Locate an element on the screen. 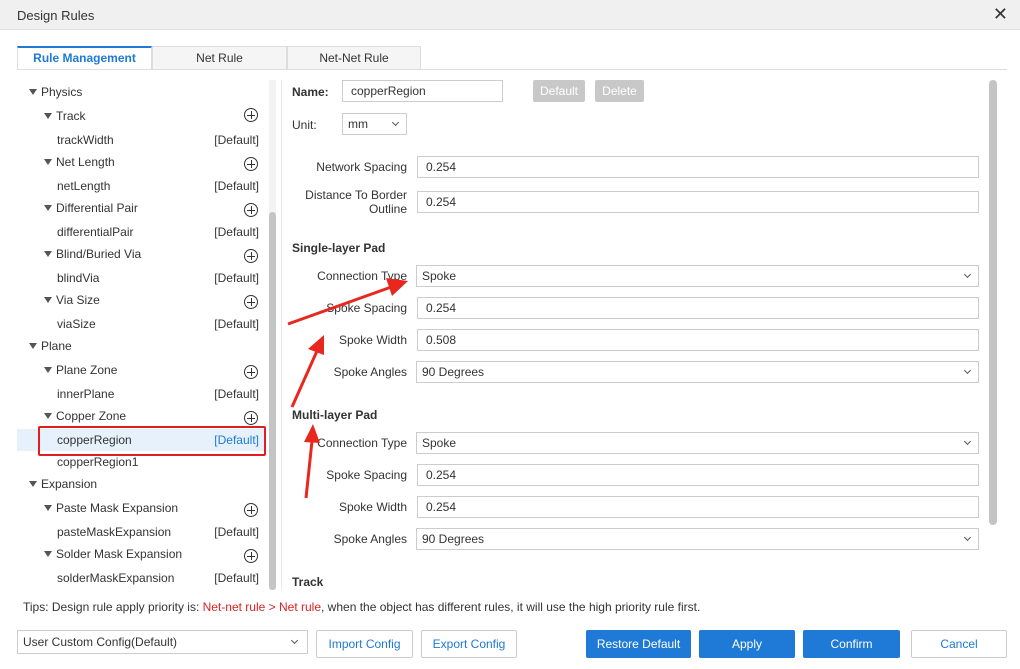  import-config-button: Import Config is located at coordinates (364, 644).